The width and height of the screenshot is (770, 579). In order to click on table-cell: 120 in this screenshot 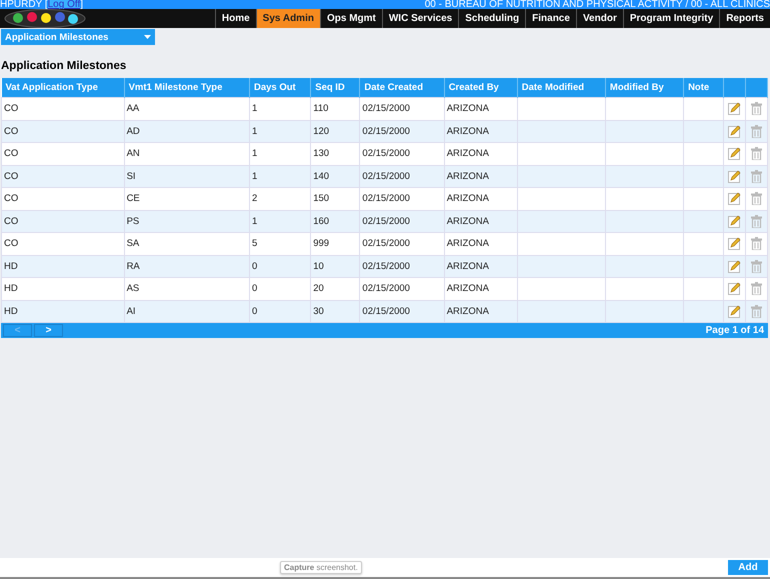, I will do `click(335, 131)`.